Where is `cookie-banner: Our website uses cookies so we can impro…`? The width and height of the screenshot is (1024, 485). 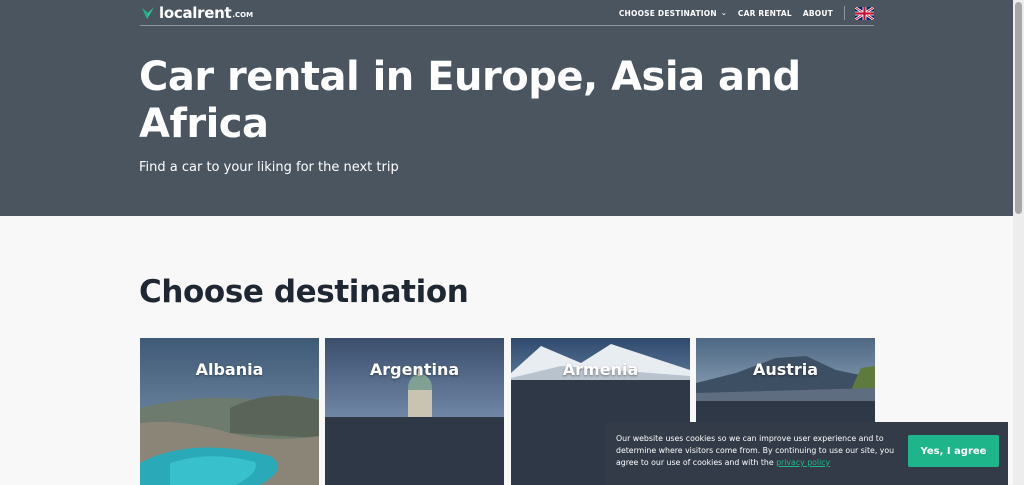 cookie-banner: Our website uses cookies so we can impro… is located at coordinates (807, 453).